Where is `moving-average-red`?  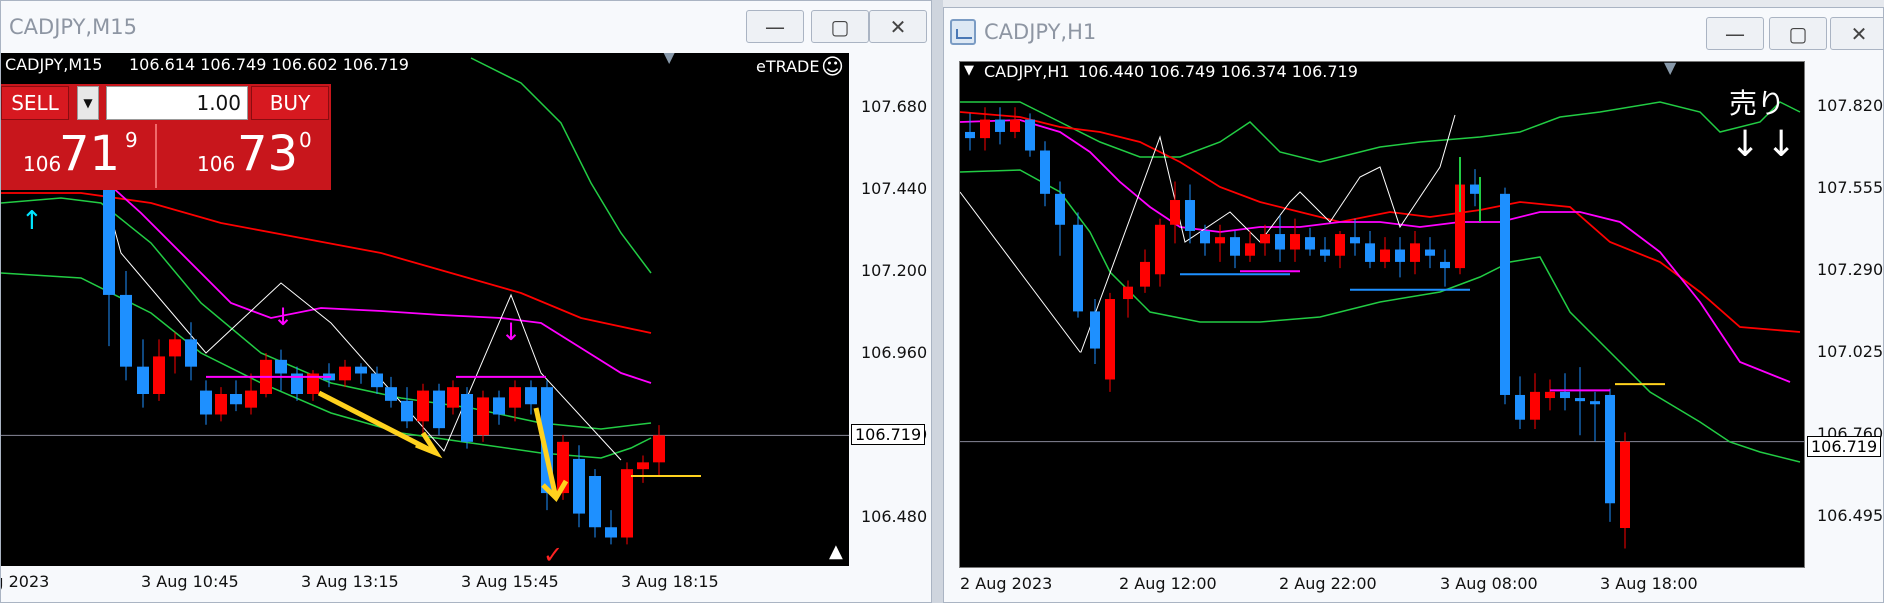 moving-average-red is located at coordinates (326, 263).